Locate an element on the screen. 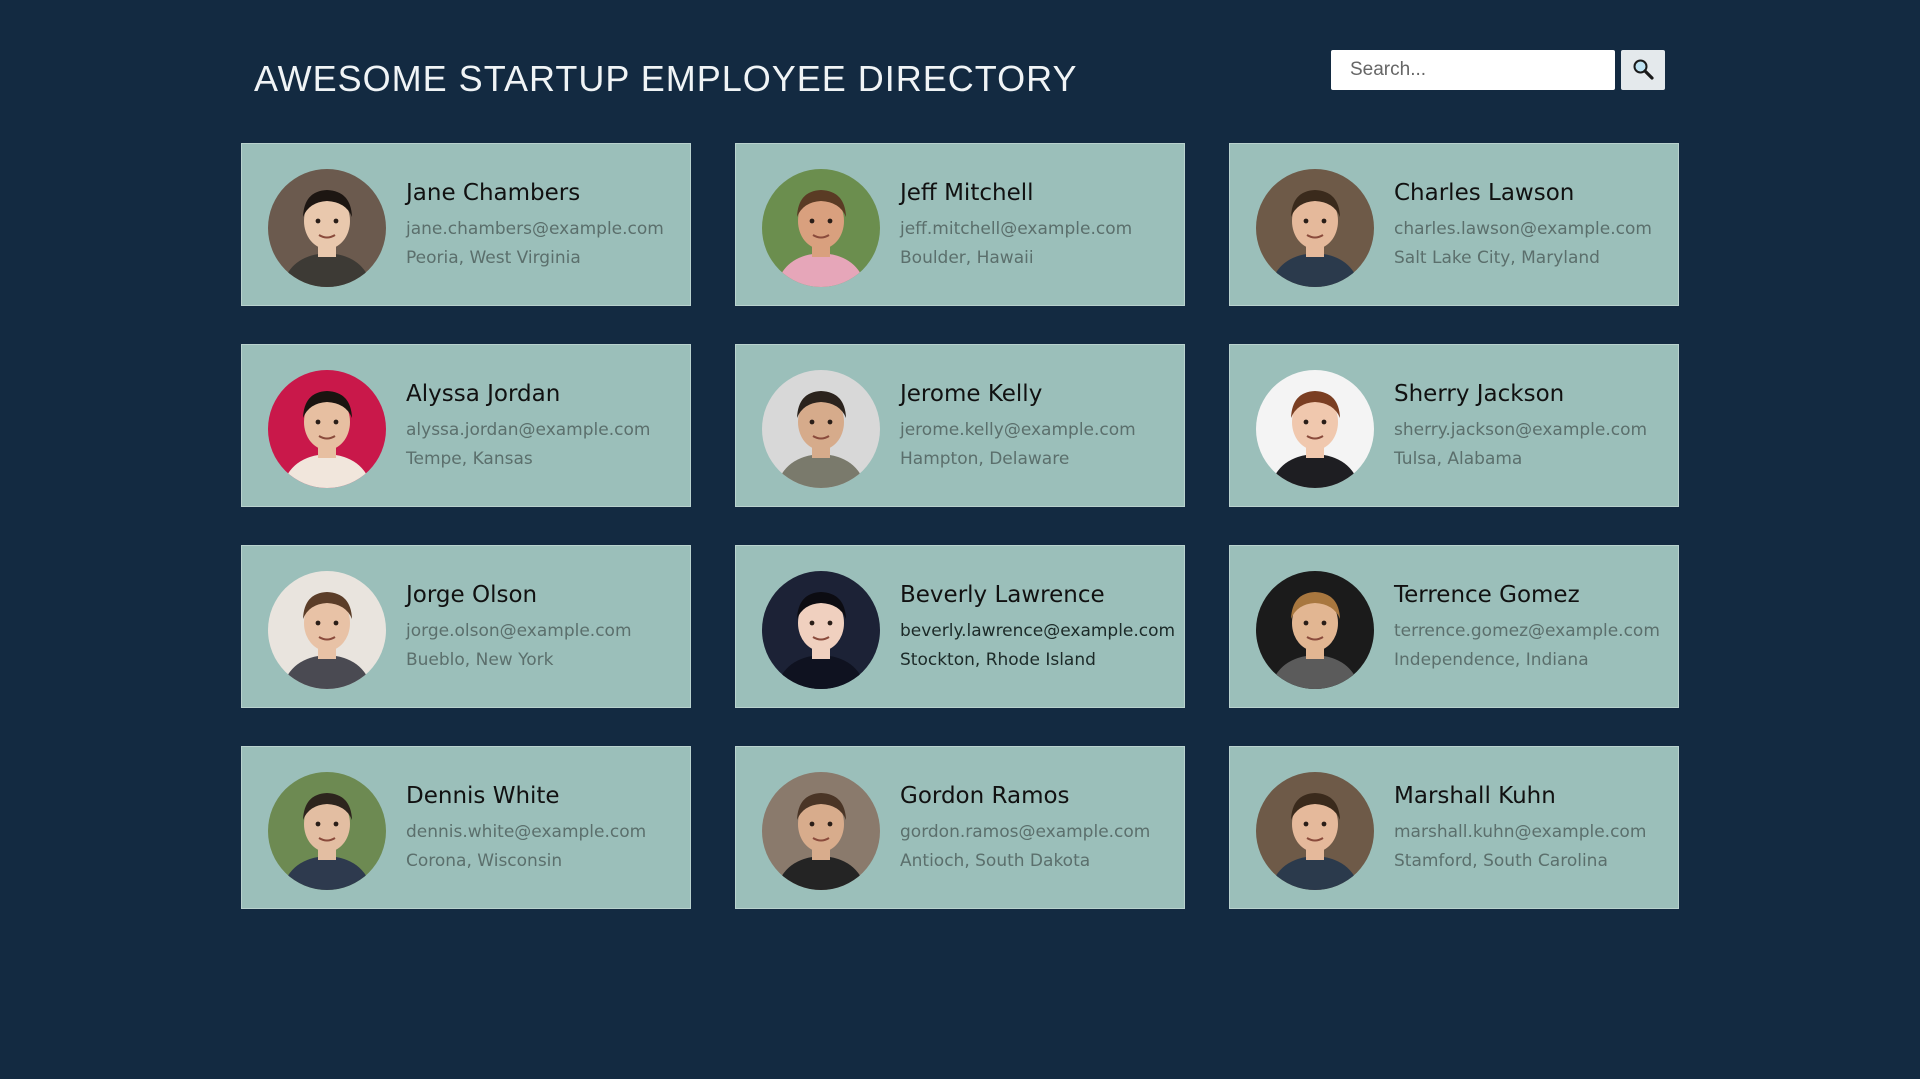 Image resolution: width=1920 pixels, height=1079 pixels. employee-name: Terrence Gomez is located at coordinates (1487, 595).